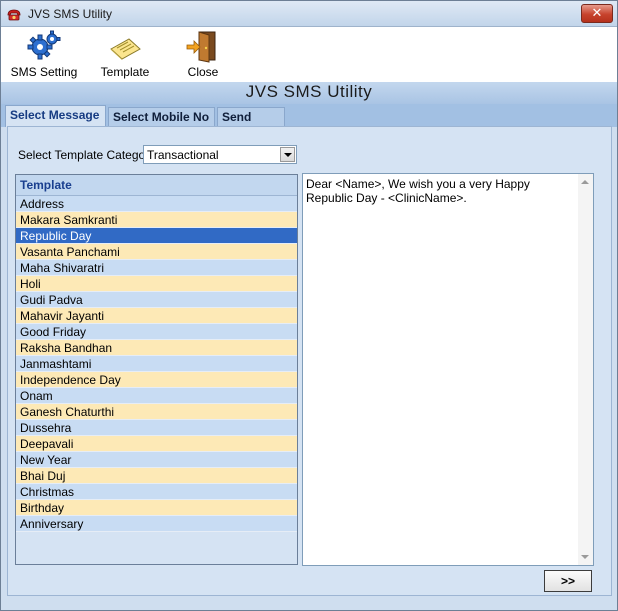 The image size is (618, 611). I want to click on list-item: Bhai Duj, so click(156, 476).